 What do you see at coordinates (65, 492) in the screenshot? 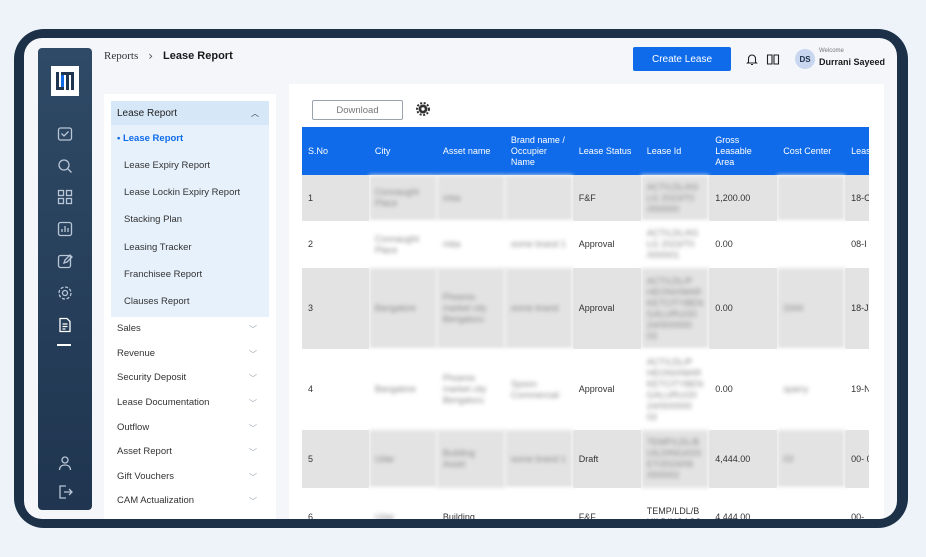
I see `logout-icon` at bounding box center [65, 492].